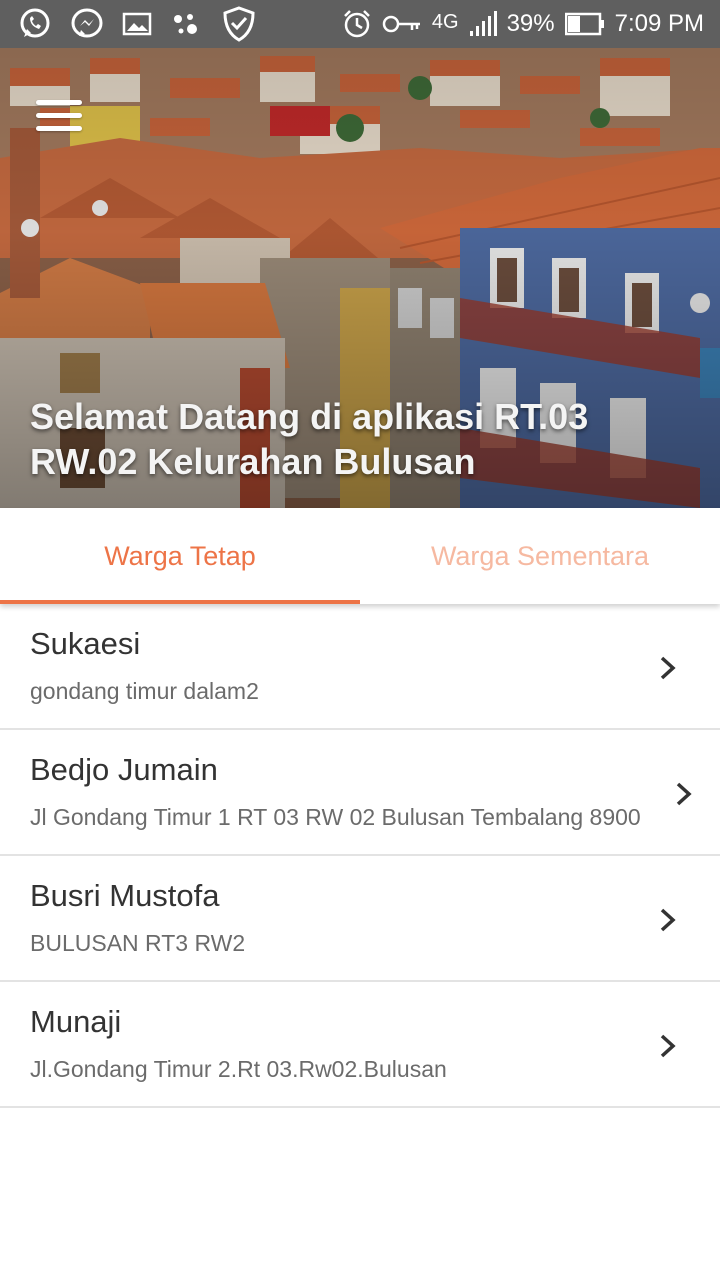  Describe the element at coordinates (659, 23) in the screenshot. I see `clock: 7:09 PM` at that location.